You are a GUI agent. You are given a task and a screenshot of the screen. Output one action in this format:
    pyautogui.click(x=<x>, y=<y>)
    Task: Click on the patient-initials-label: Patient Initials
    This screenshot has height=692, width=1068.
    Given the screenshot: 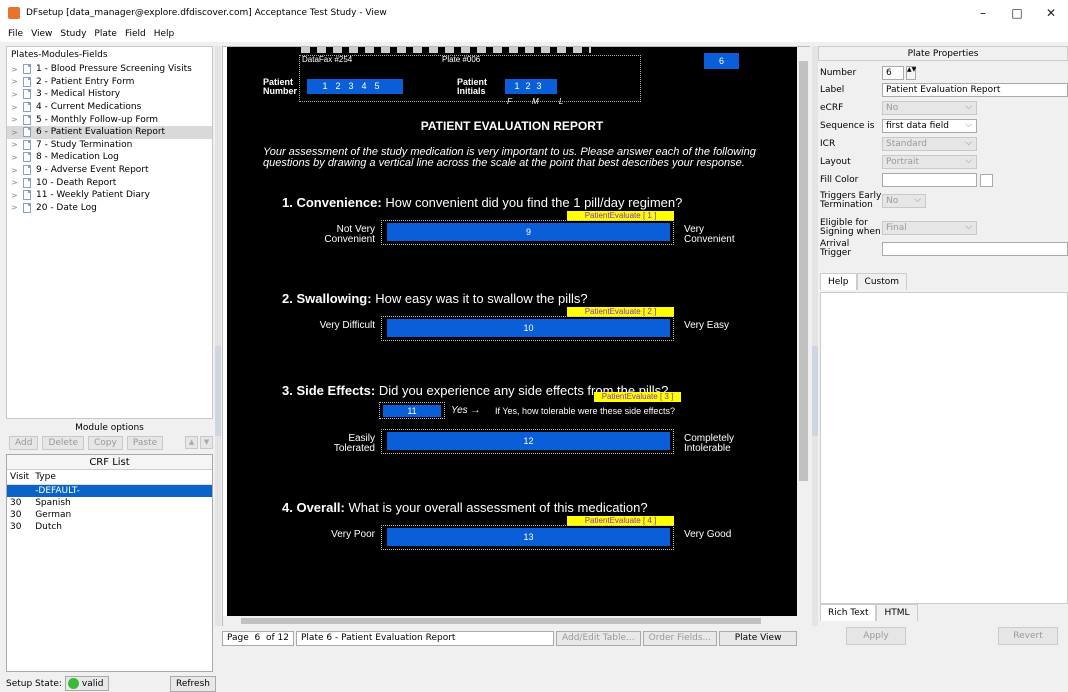 What is the action you would take?
    pyautogui.click(x=472, y=86)
    